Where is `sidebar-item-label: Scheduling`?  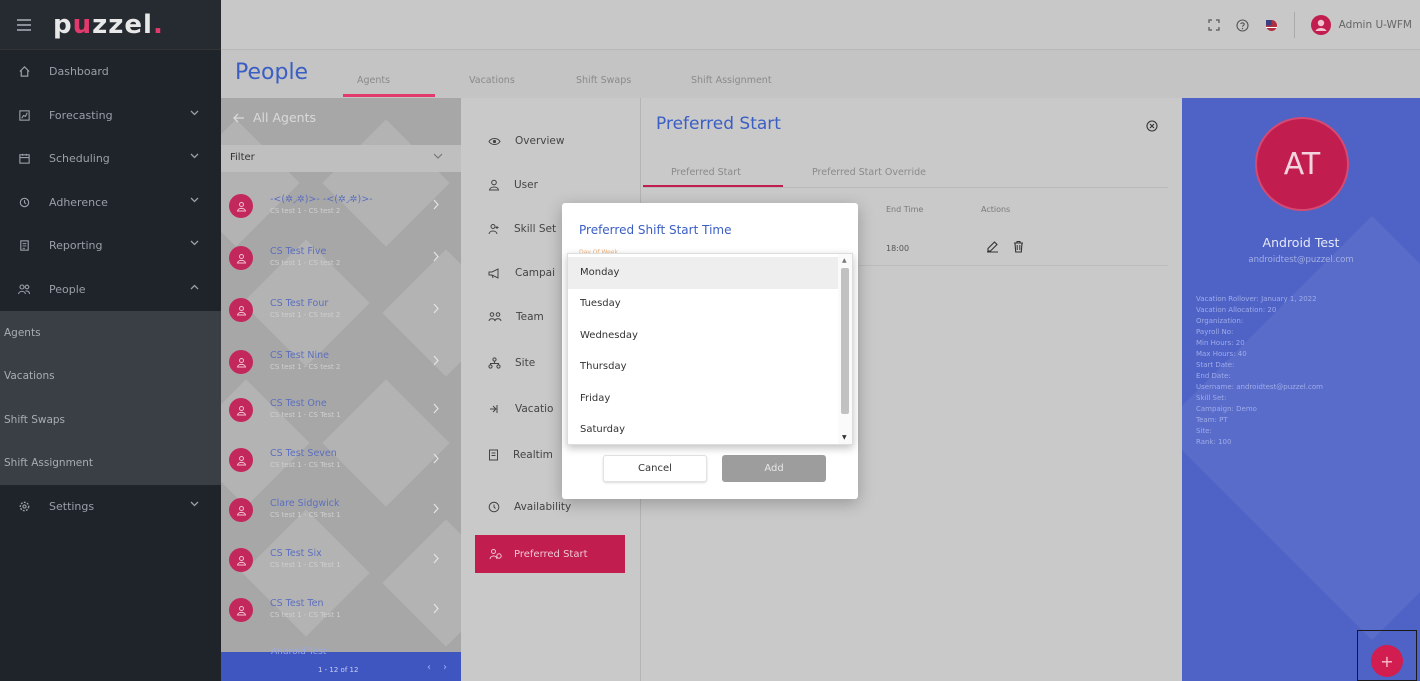 sidebar-item-label: Scheduling is located at coordinates (79, 159).